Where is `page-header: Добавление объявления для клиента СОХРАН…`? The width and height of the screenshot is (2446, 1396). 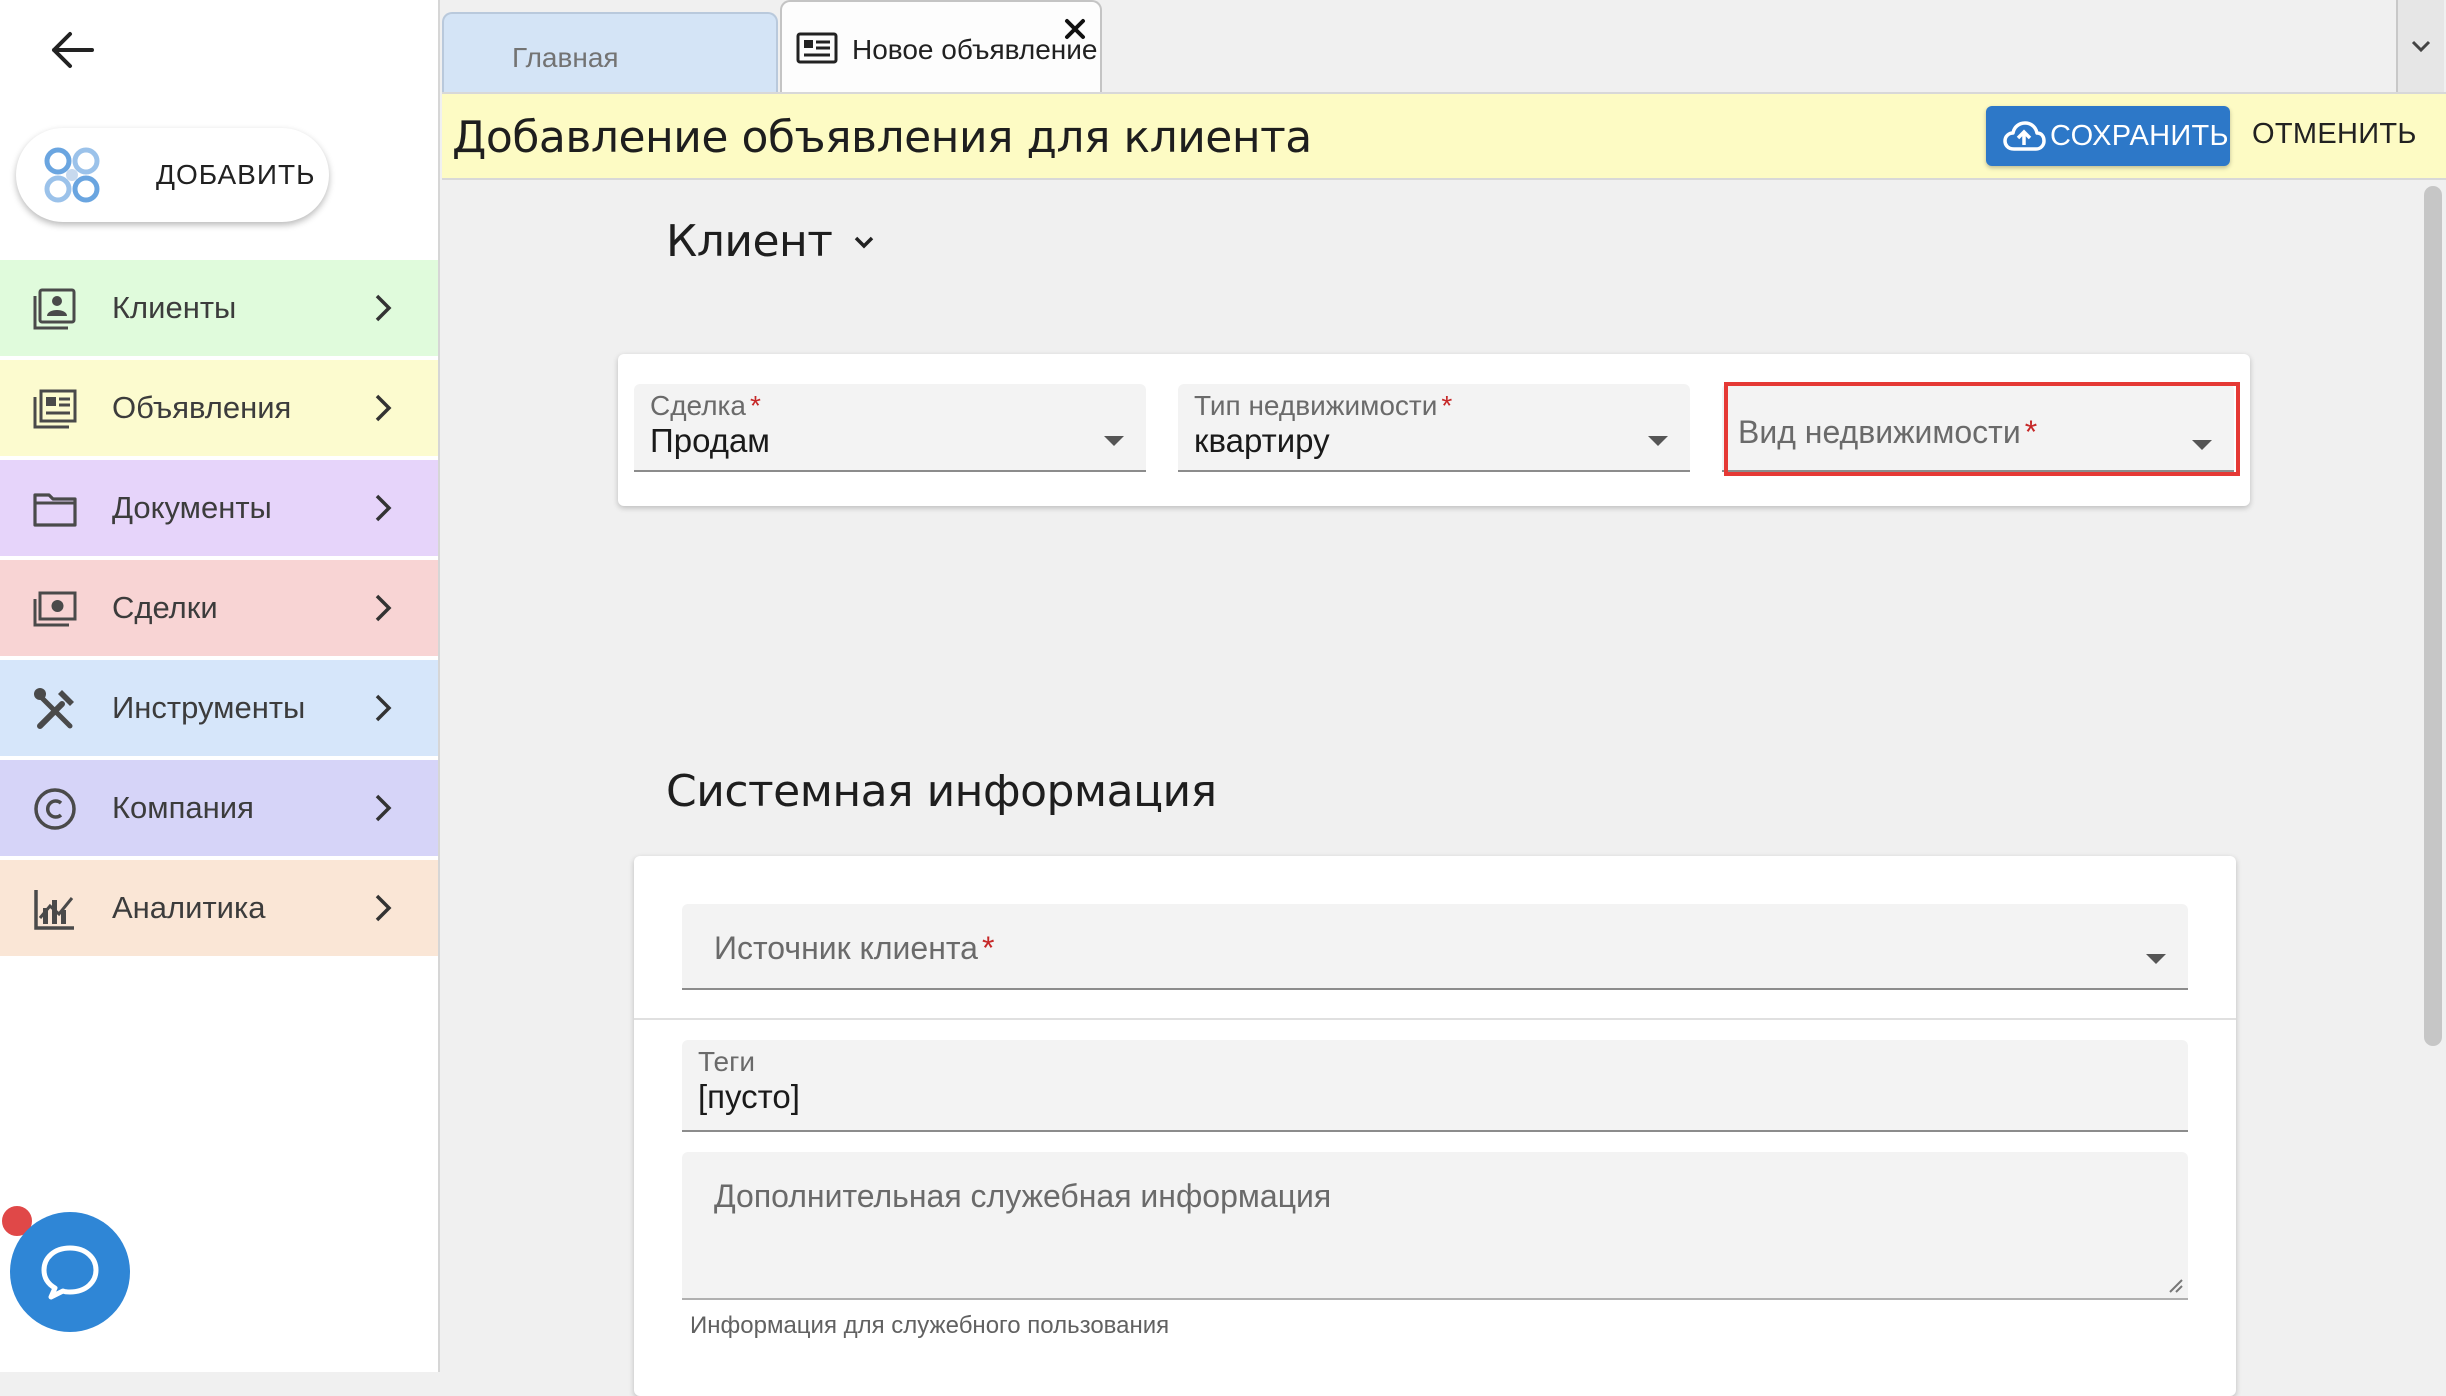 page-header: Добавление объявления для клиента СОХРАН… is located at coordinates (1444, 136).